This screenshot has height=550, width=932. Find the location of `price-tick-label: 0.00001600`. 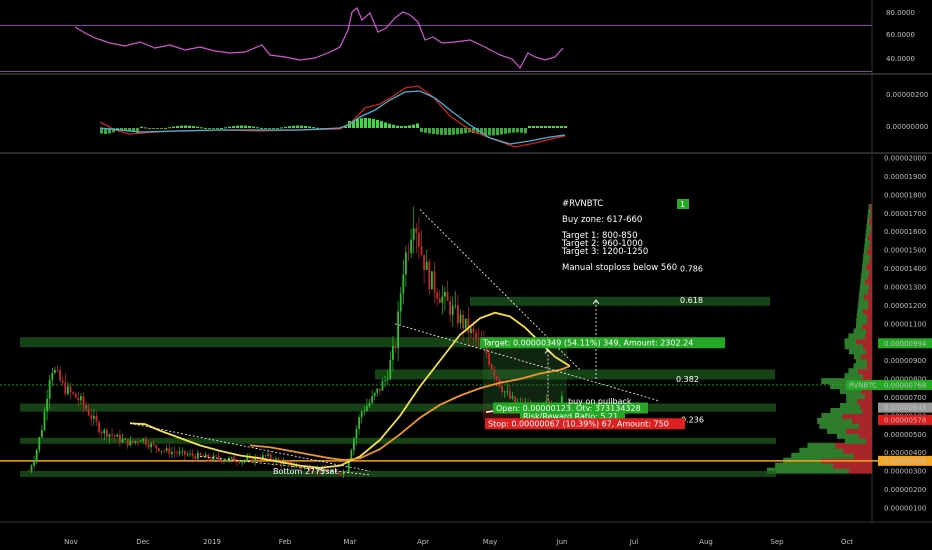

price-tick-label: 0.00001600 is located at coordinates (905, 232).